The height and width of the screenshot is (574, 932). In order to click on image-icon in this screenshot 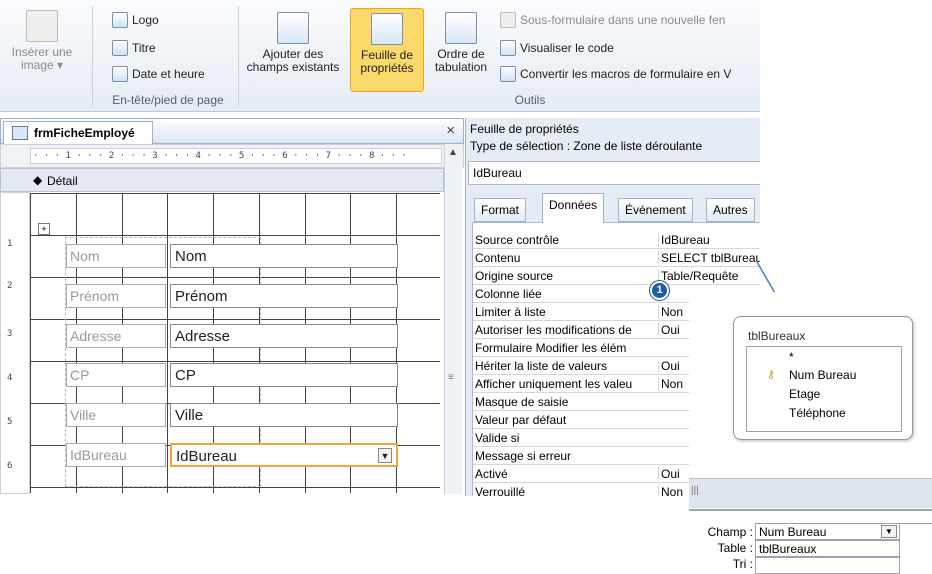, I will do `click(42, 26)`.